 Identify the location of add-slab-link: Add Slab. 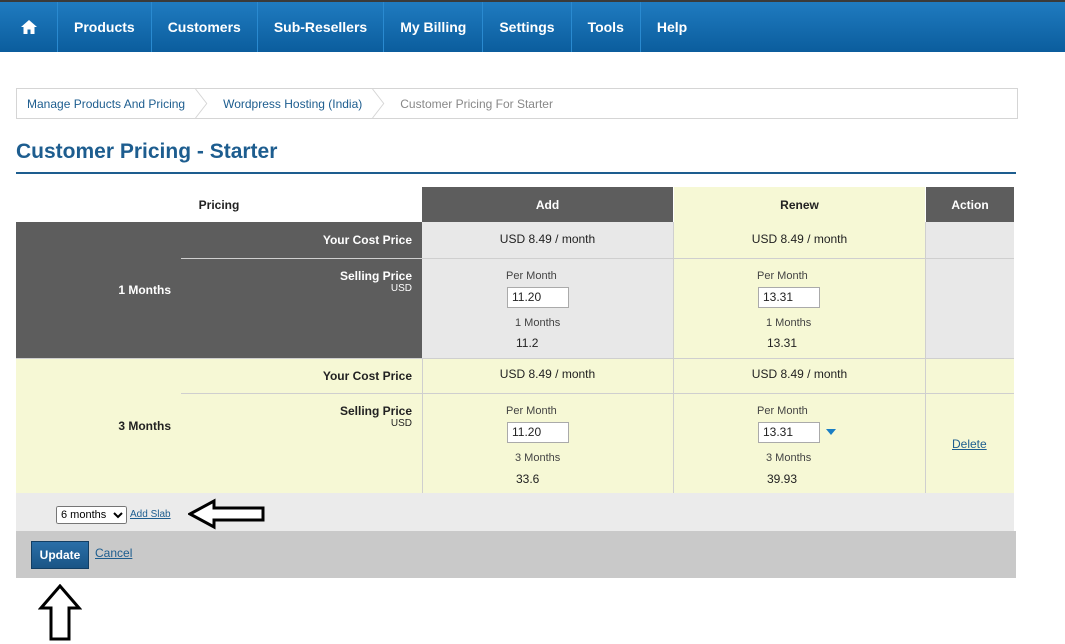
(150, 514).